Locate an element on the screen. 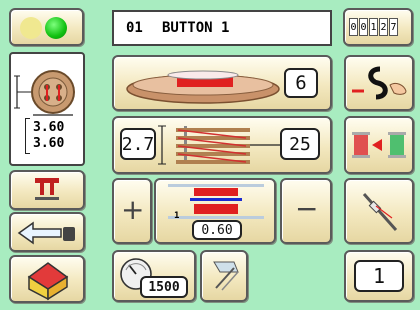 The width and height of the screenshot is (420, 310). thread-spools-icon is located at coordinates (379, 145).